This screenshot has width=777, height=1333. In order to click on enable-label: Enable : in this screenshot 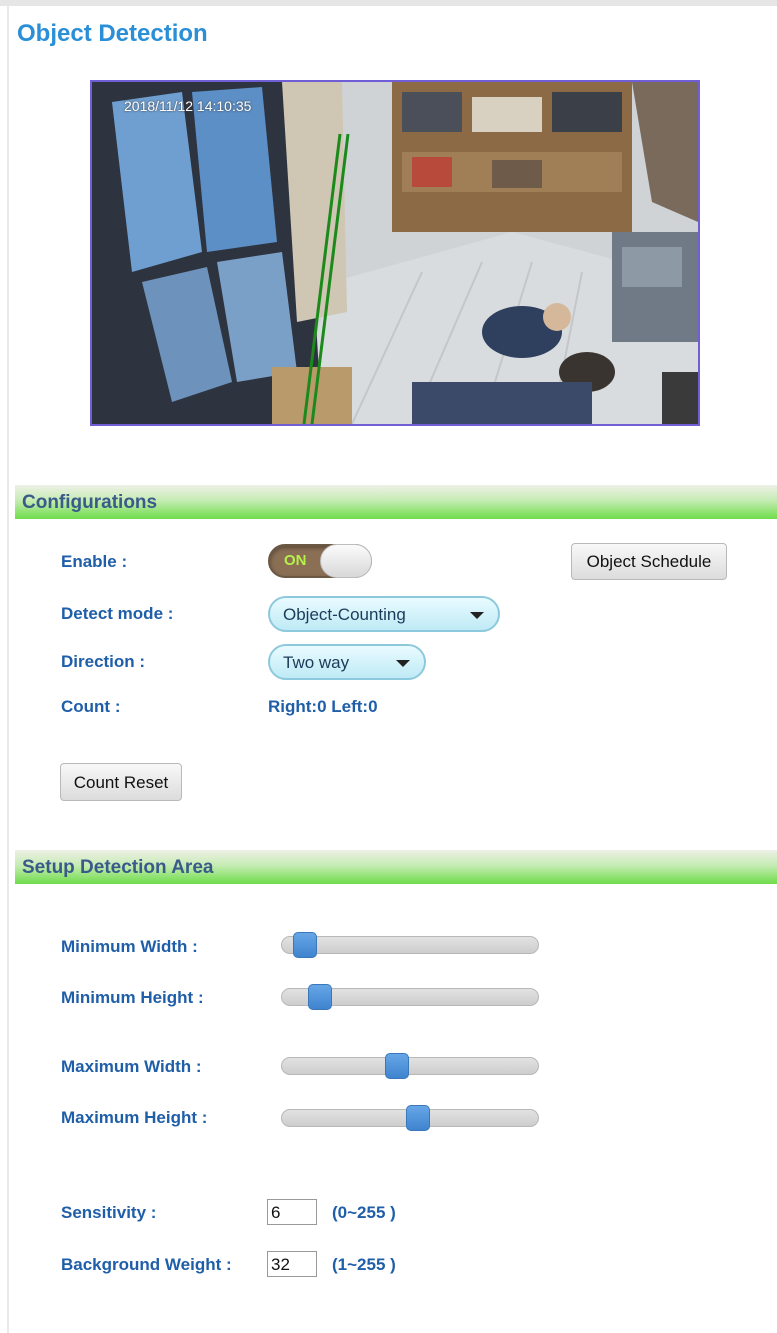, I will do `click(94, 561)`.